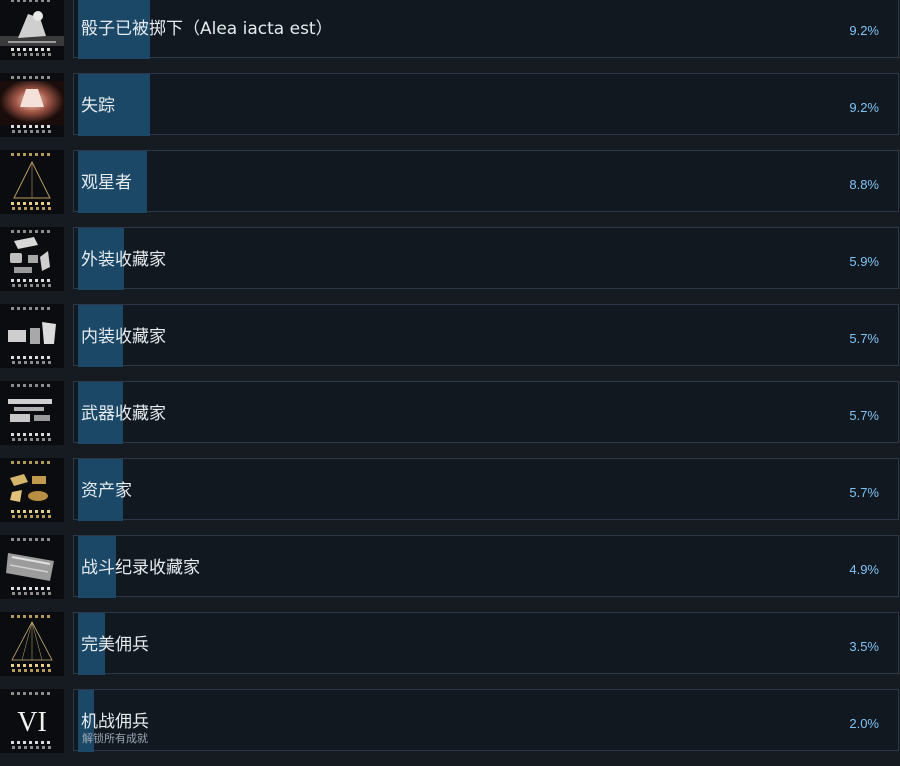  Describe the element at coordinates (140, 568) in the screenshot. I see `achievement-name: 战斗纪录收藏家` at that location.